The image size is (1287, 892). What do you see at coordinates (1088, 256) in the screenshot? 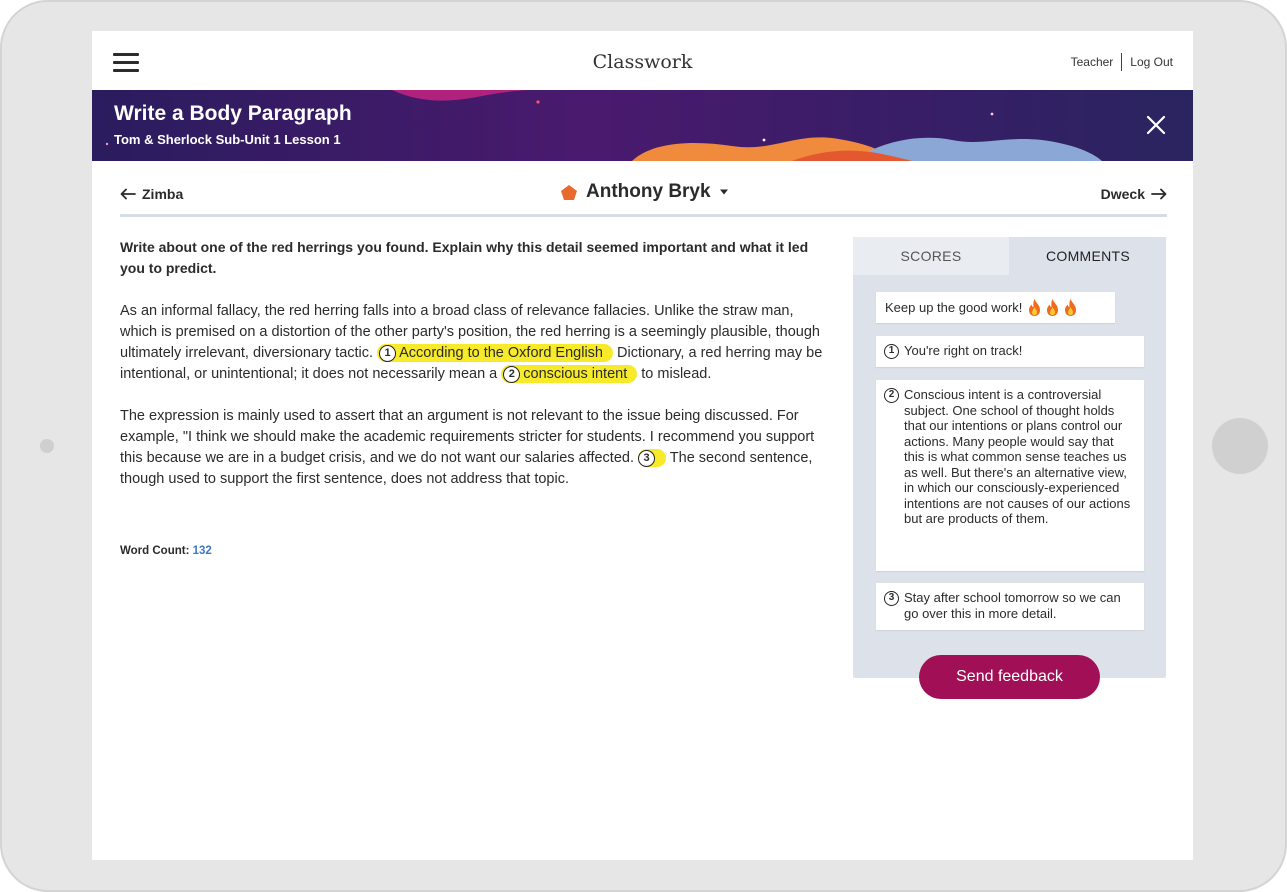
I see `tab-comments: COMMENTS` at bounding box center [1088, 256].